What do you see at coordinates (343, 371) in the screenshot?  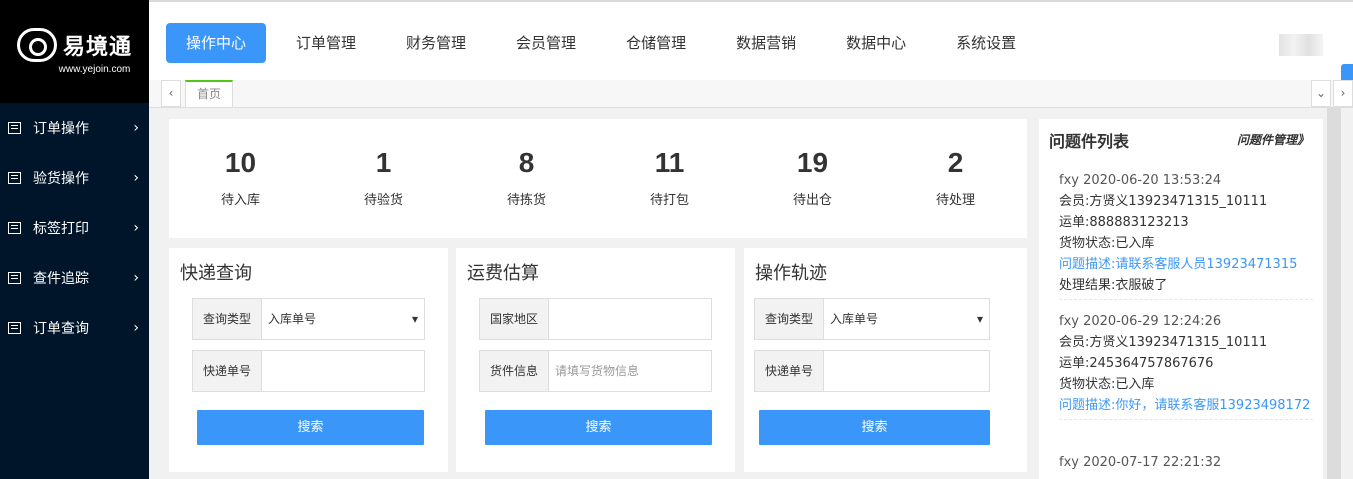 I see `express-no-input` at bounding box center [343, 371].